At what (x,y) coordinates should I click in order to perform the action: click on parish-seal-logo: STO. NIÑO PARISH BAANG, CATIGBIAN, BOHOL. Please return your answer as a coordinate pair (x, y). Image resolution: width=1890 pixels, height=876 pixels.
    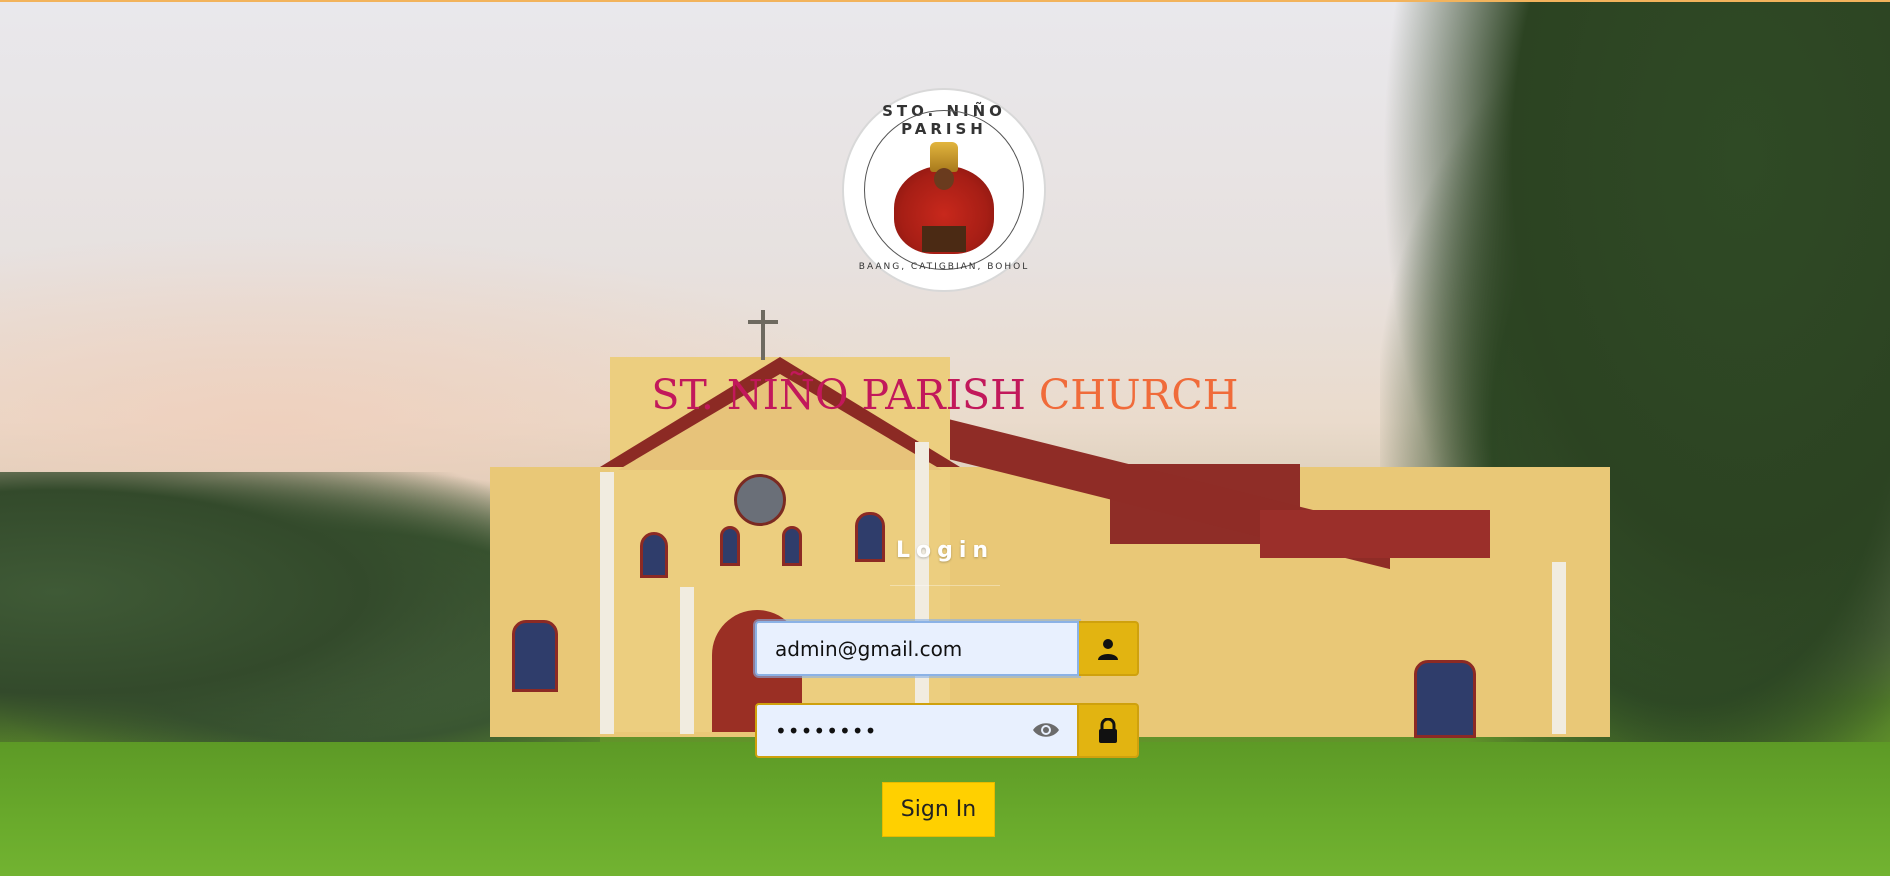
    Looking at the image, I should click on (944, 190).